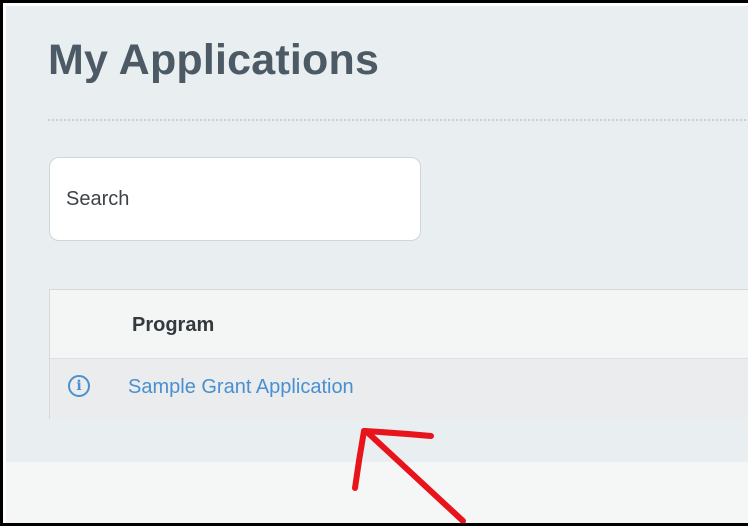 The image size is (748, 526). I want to click on arrow-shaft, so click(414, 475).